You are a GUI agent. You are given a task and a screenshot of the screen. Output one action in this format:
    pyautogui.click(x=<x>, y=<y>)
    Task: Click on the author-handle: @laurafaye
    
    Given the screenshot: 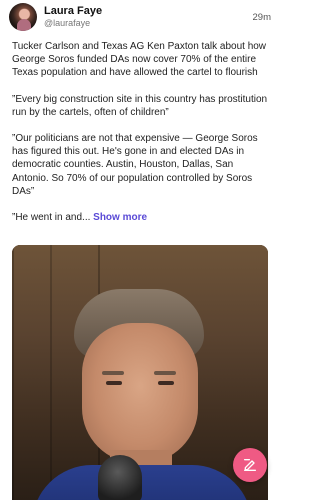 What is the action you would take?
    pyautogui.click(x=67, y=23)
    